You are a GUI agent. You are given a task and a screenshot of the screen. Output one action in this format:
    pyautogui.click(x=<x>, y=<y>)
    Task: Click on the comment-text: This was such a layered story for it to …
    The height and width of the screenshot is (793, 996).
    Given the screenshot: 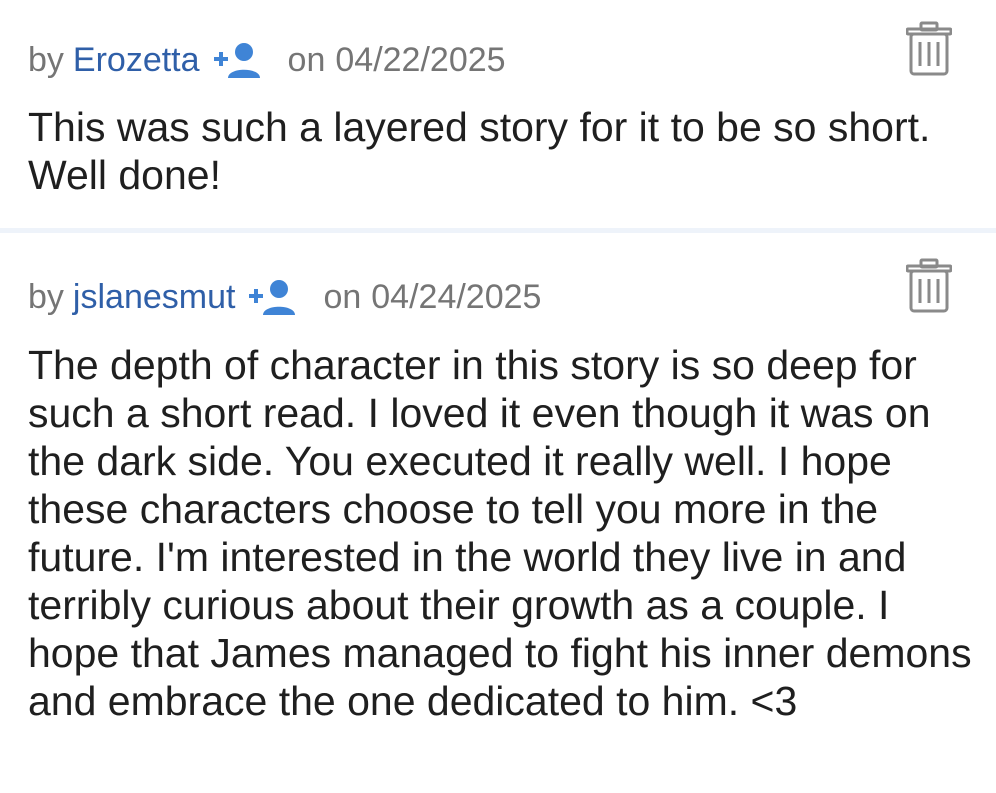 What is the action you would take?
    pyautogui.click(x=479, y=151)
    